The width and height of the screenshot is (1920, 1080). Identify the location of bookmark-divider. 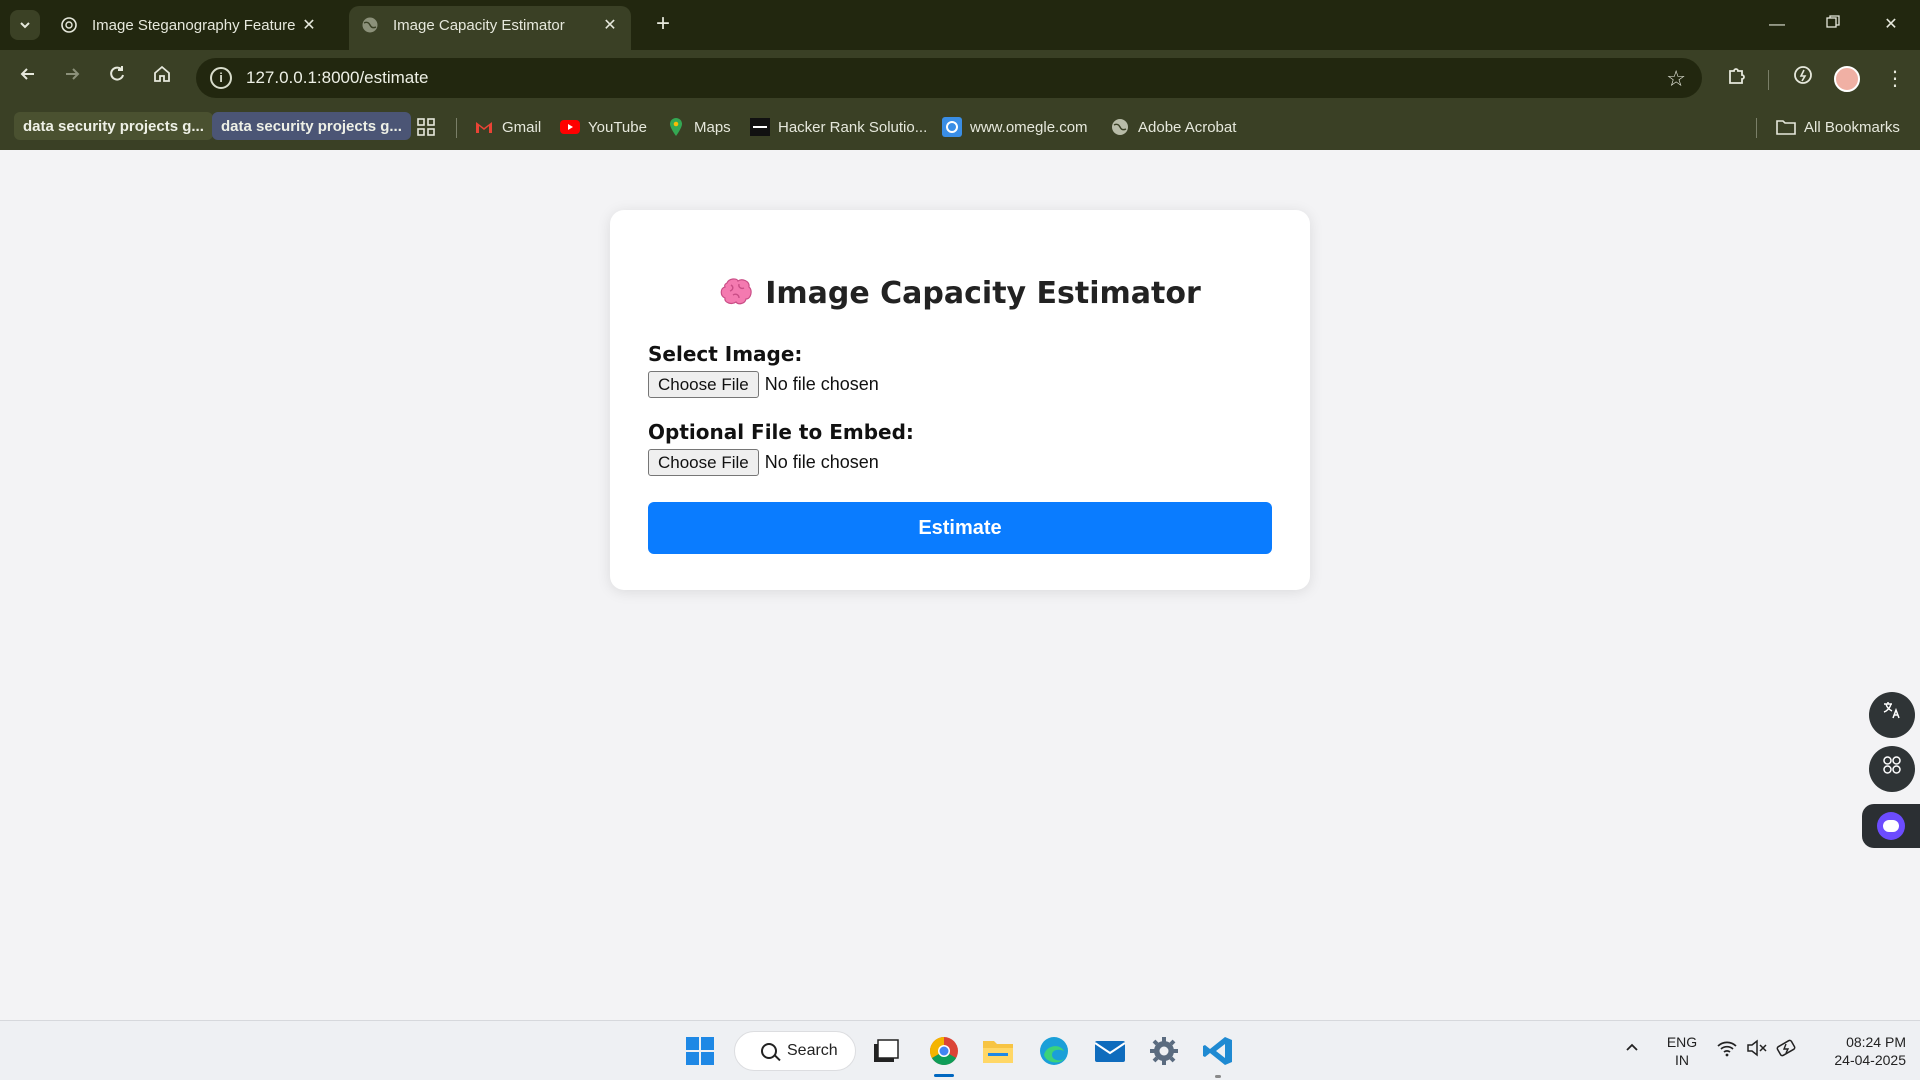
(456, 128).